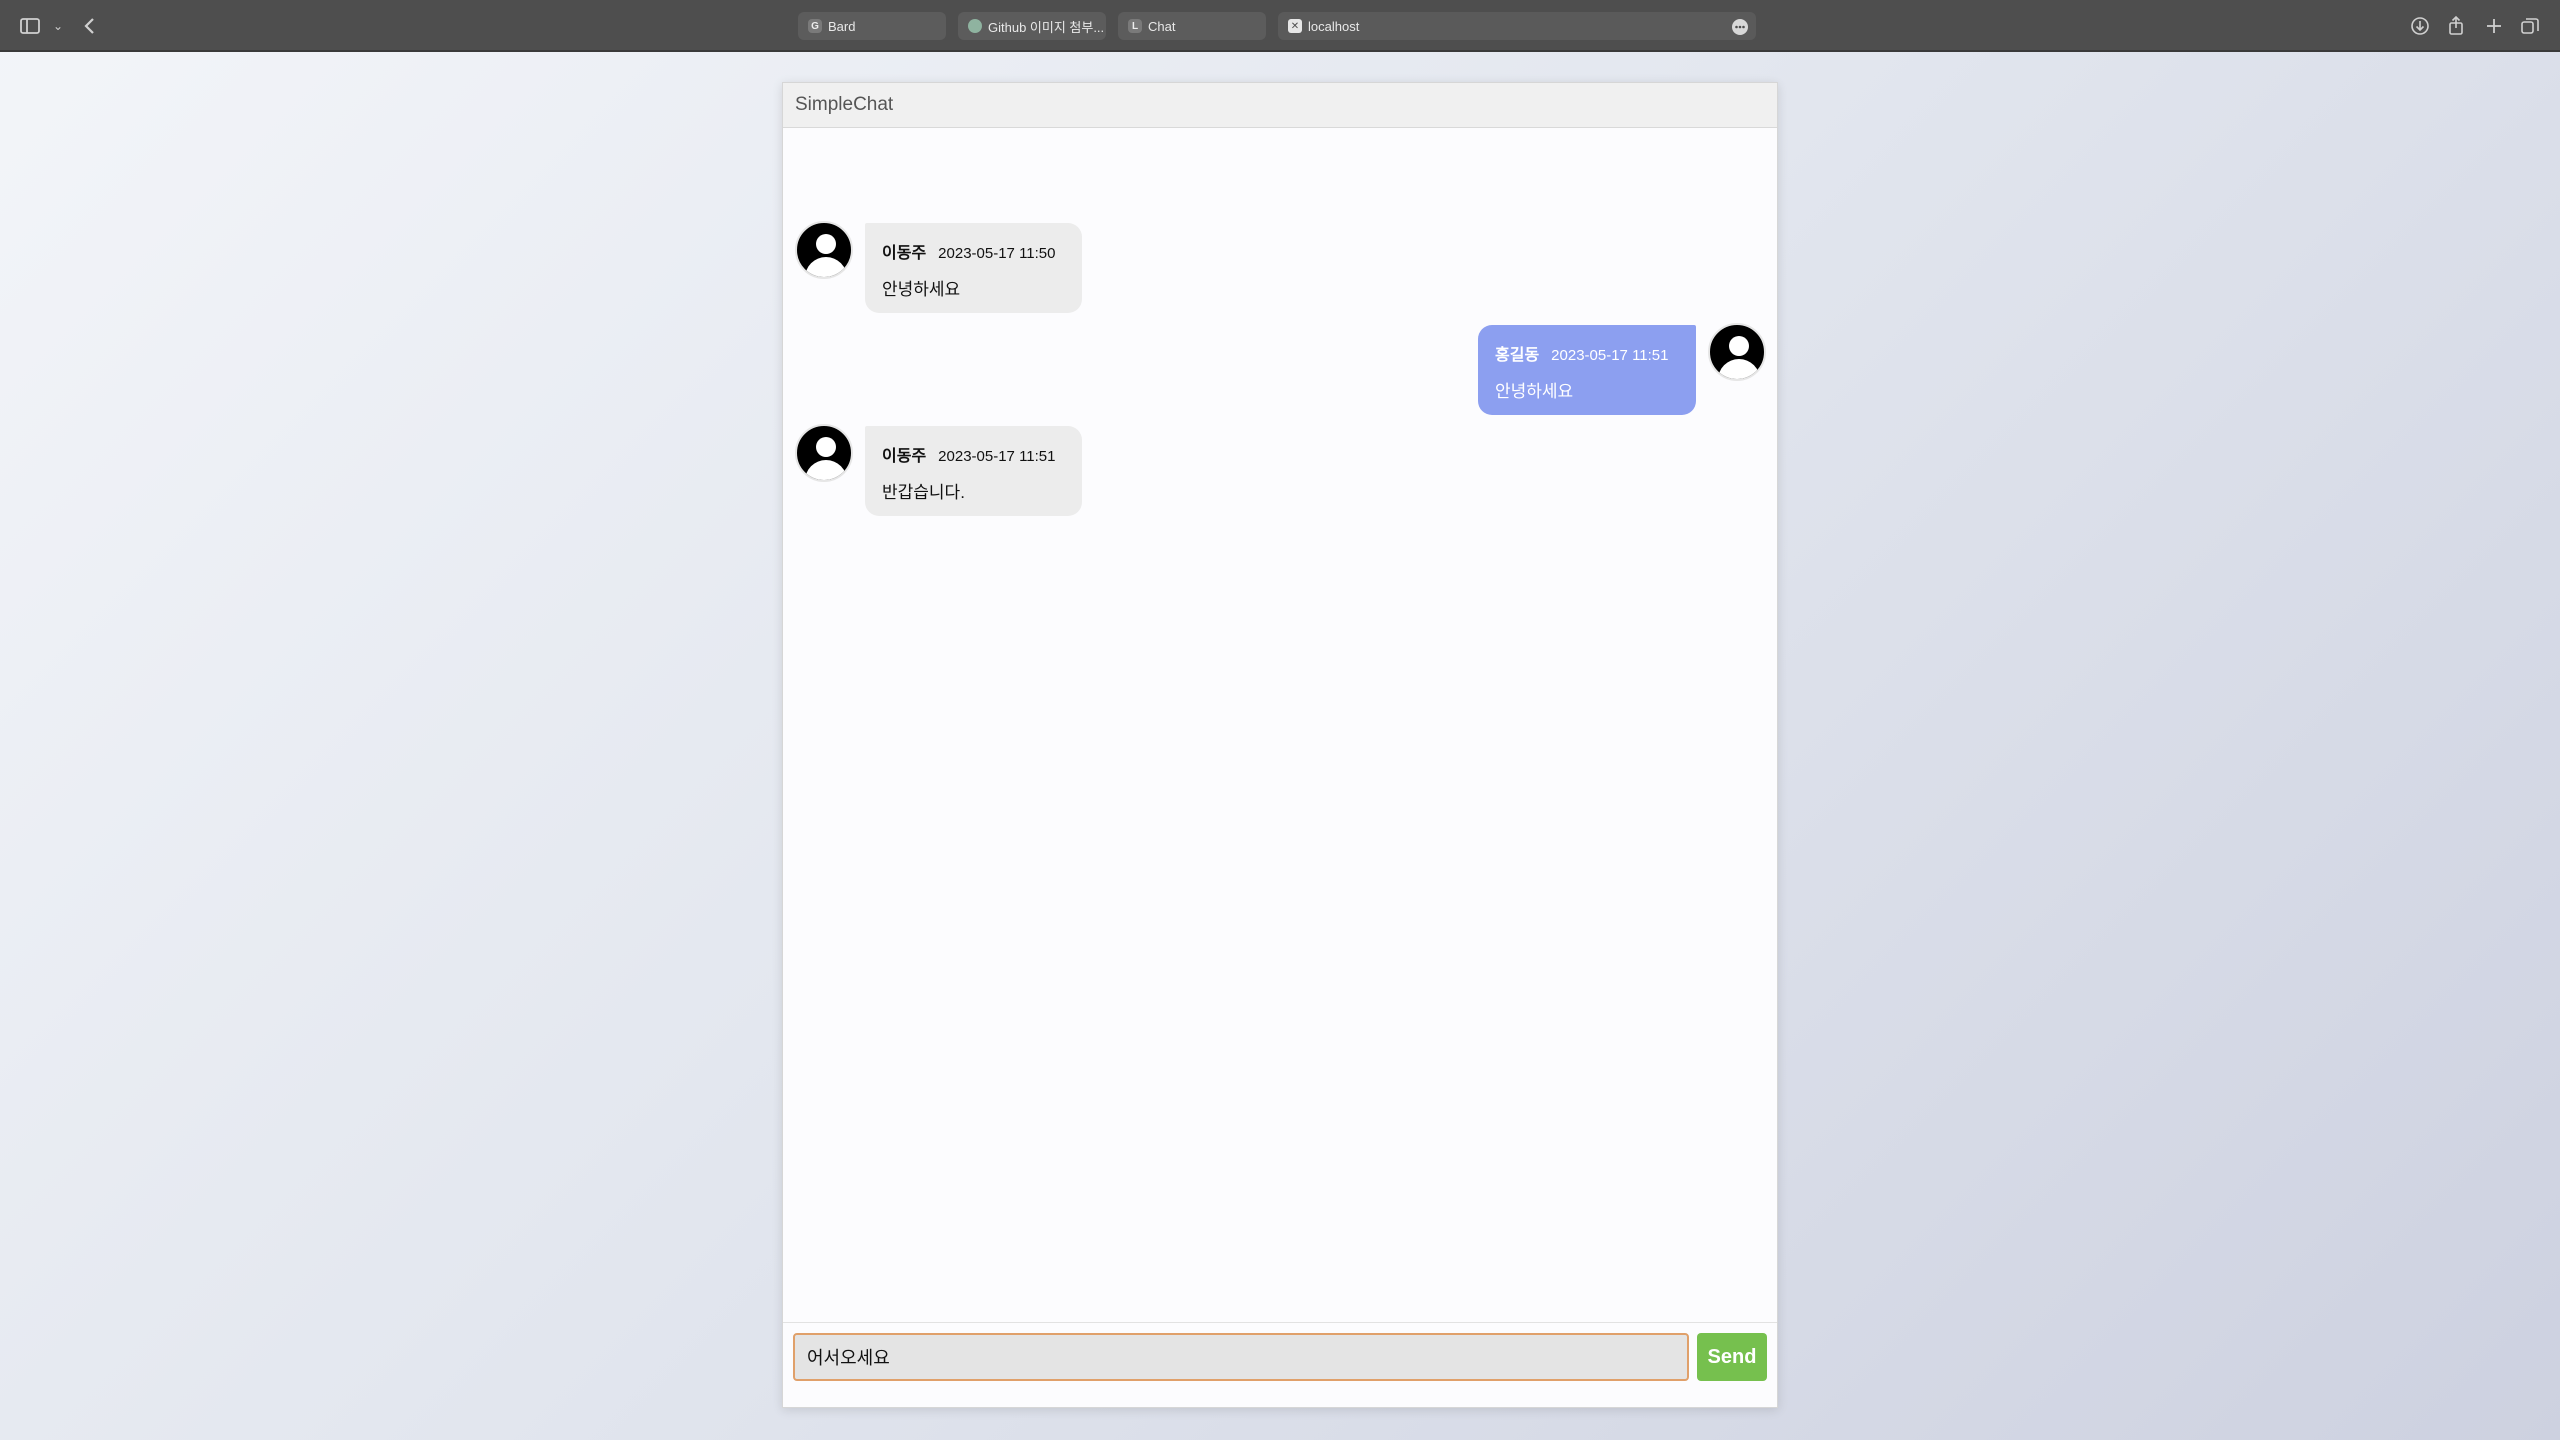  I want to click on tab-localhost: ✕ localhost, so click(1517, 26).